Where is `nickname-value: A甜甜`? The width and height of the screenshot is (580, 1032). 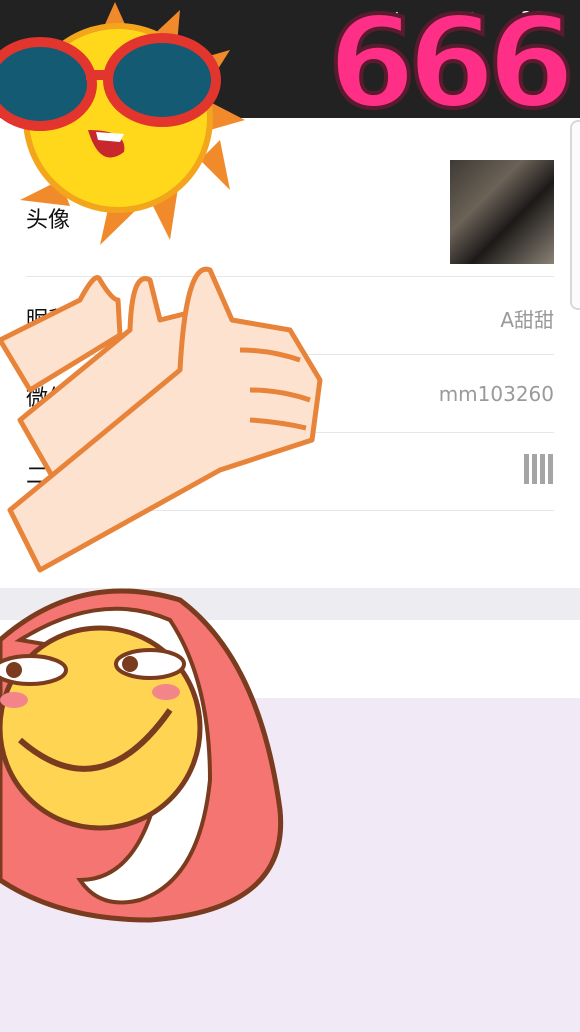 nickname-value: A甜甜 is located at coordinates (527, 320).